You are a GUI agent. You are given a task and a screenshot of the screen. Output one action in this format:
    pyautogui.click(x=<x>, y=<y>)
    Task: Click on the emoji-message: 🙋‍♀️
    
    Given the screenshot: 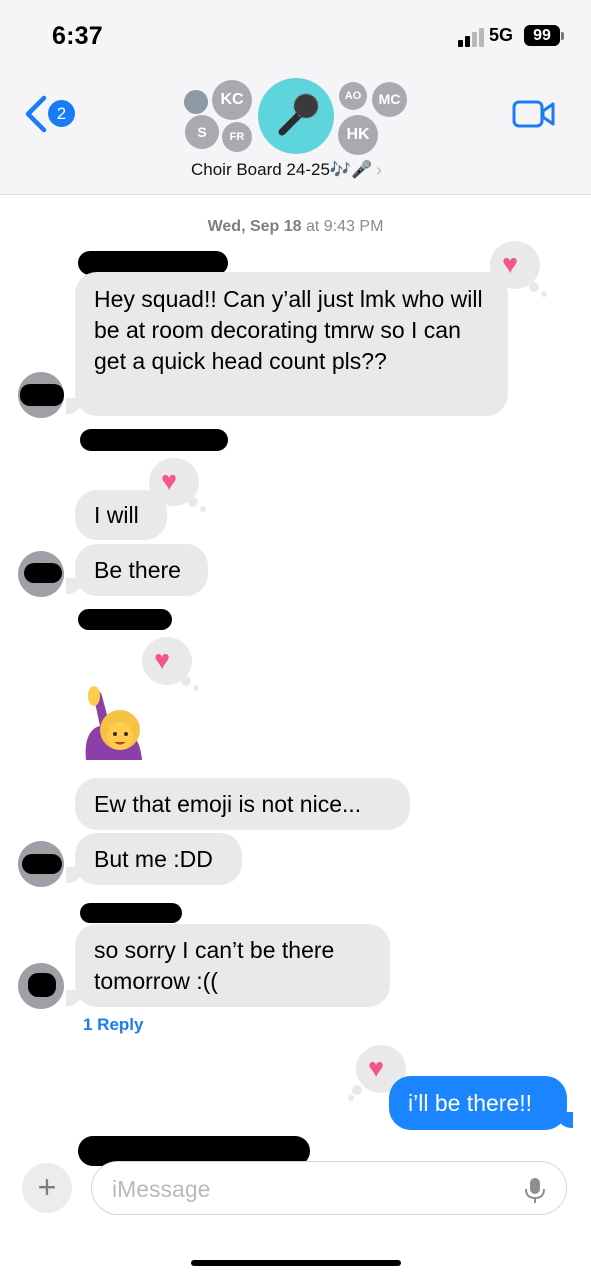 What is the action you would take?
    pyautogui.click(x=113, y=722)
    